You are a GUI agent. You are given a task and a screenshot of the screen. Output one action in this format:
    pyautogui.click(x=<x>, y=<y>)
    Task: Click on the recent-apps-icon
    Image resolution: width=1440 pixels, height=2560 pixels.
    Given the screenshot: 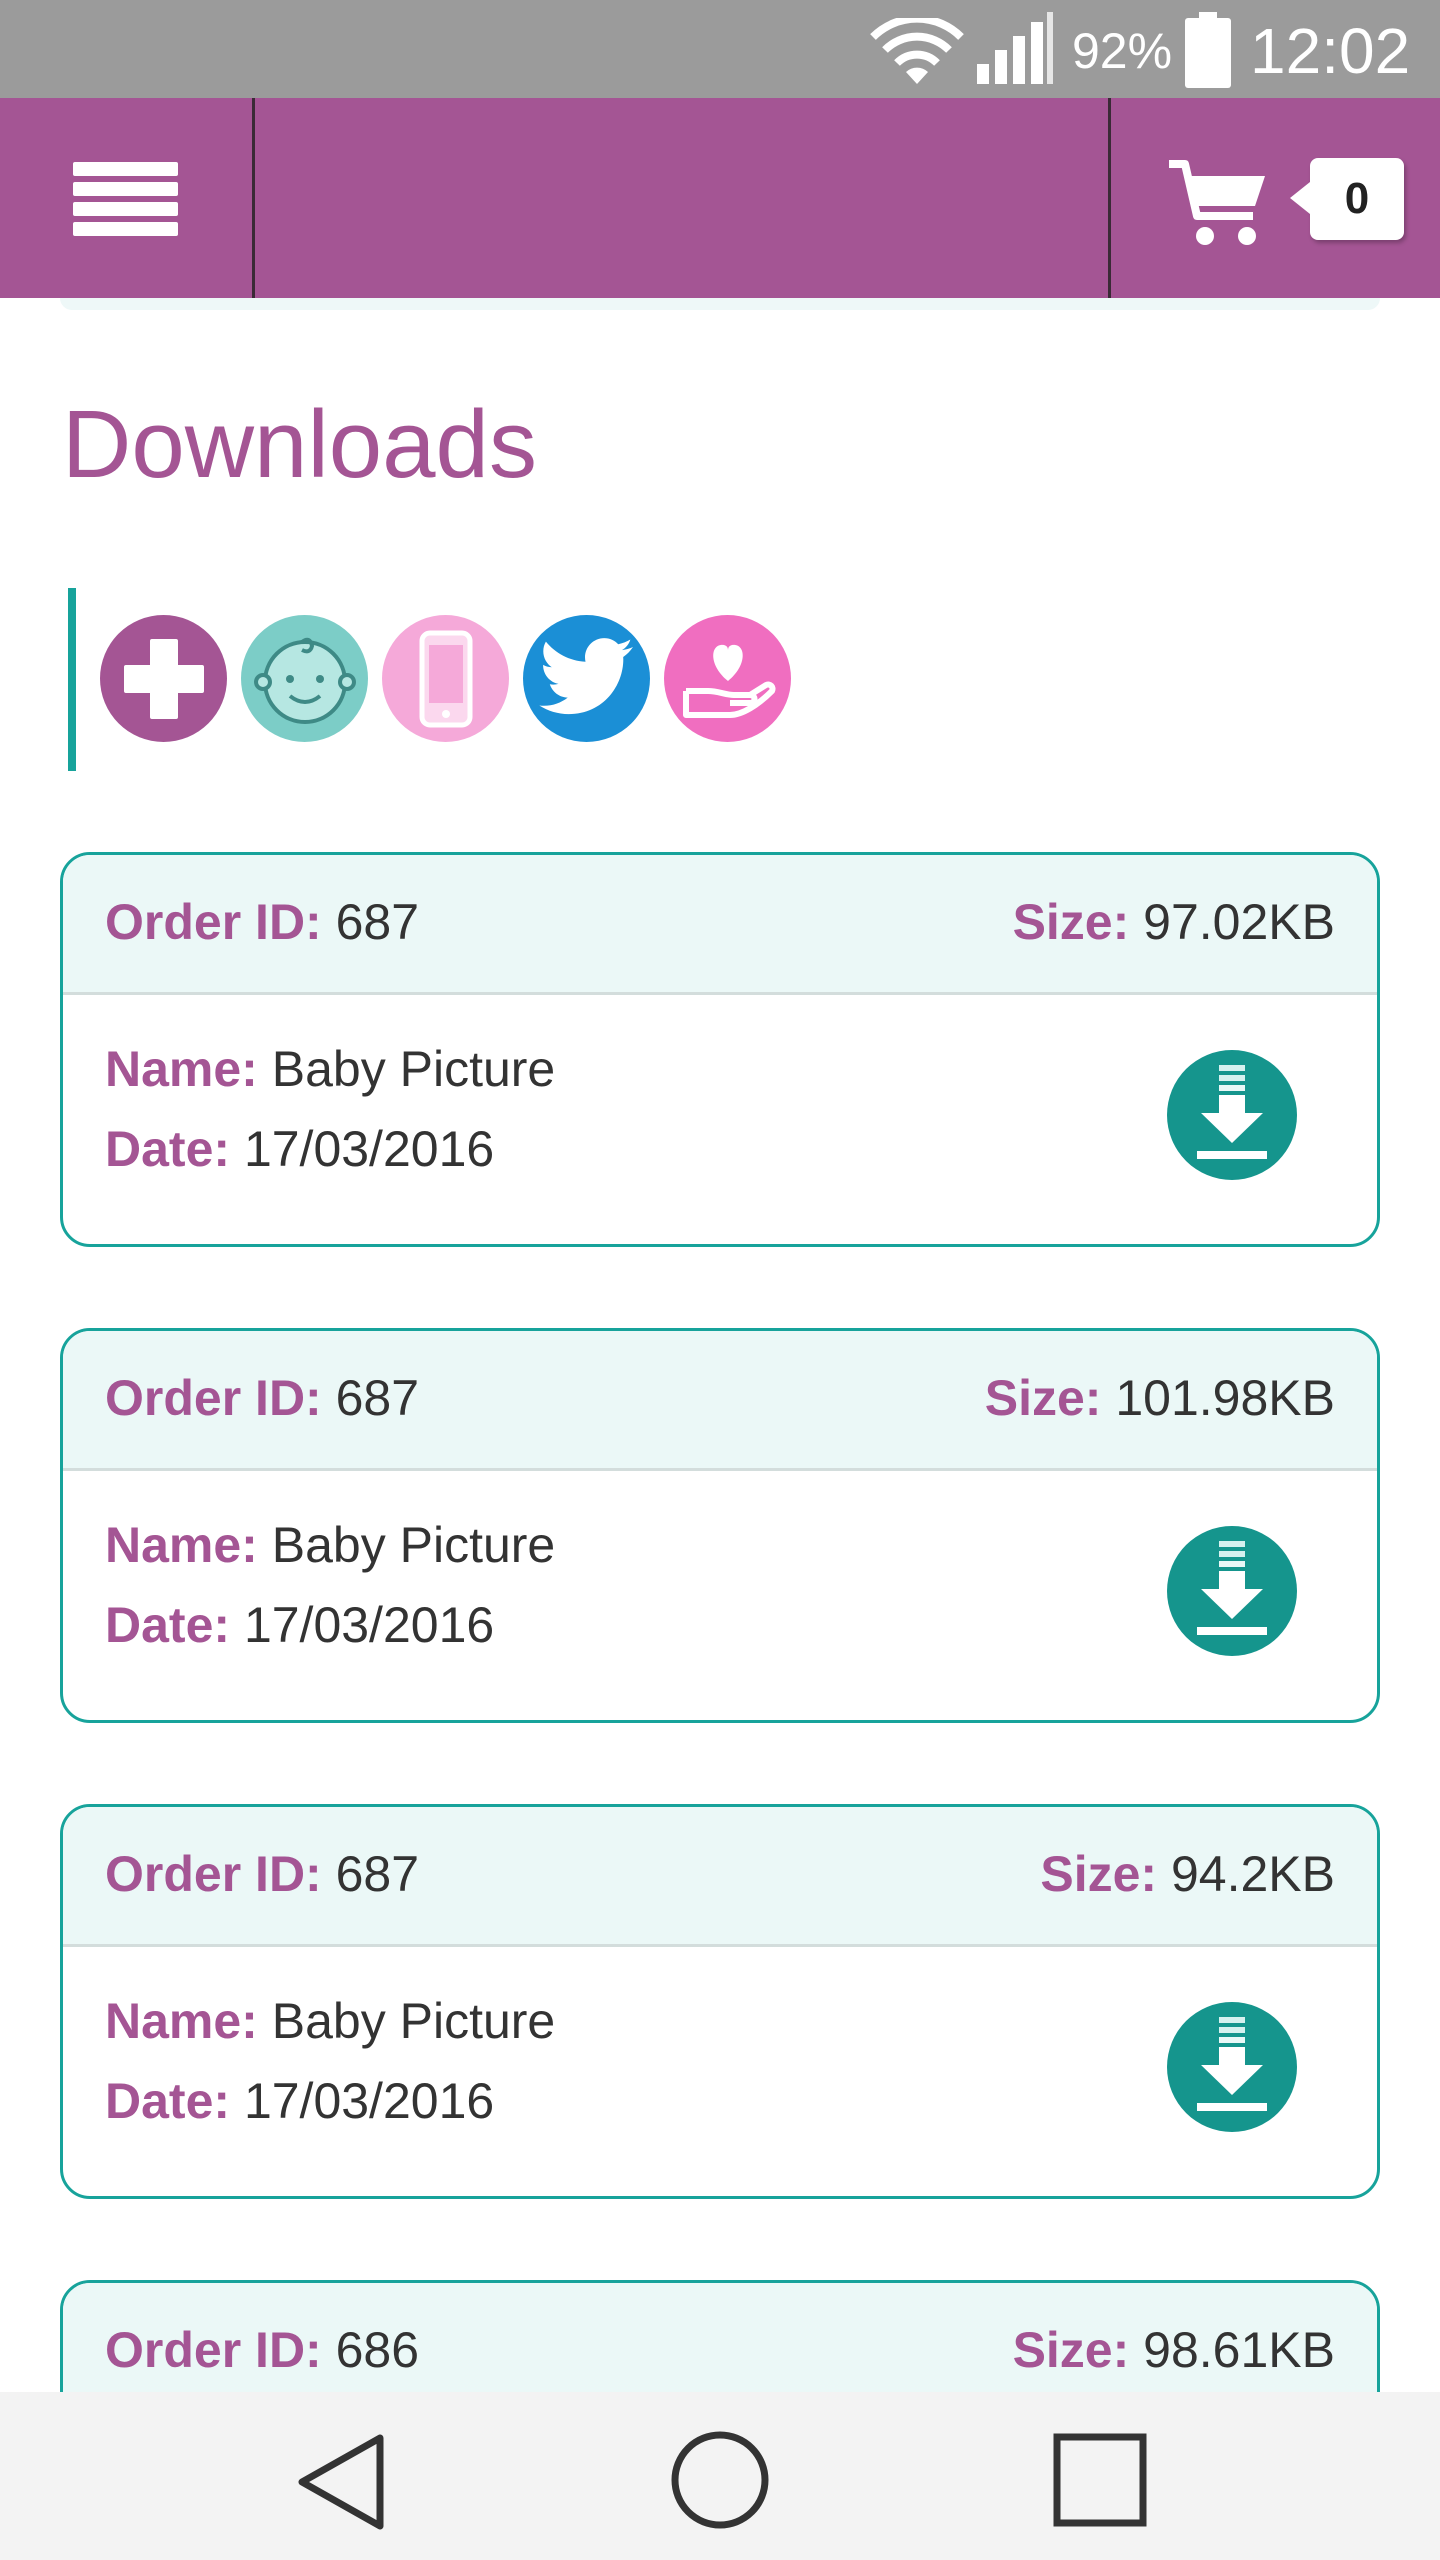 What is the action you would take?
    pyautogui.click(x=1100, y=2480)
    